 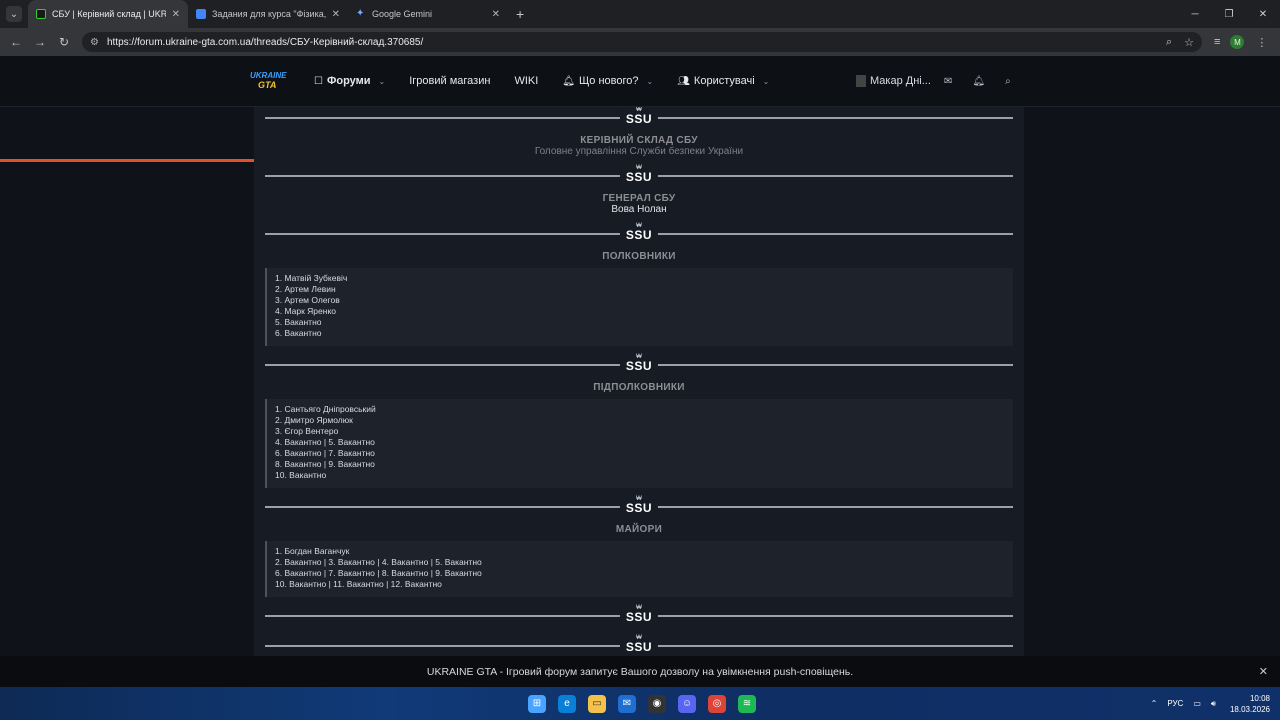 I want to click on inbox-icon: ✉, so click(x=948, y=81).